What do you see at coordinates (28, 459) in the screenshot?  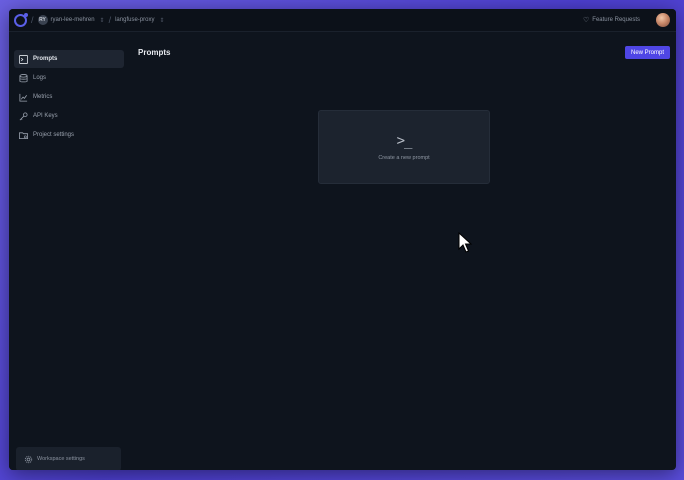 I see `gear-icon` at bounding box center [28, 459].